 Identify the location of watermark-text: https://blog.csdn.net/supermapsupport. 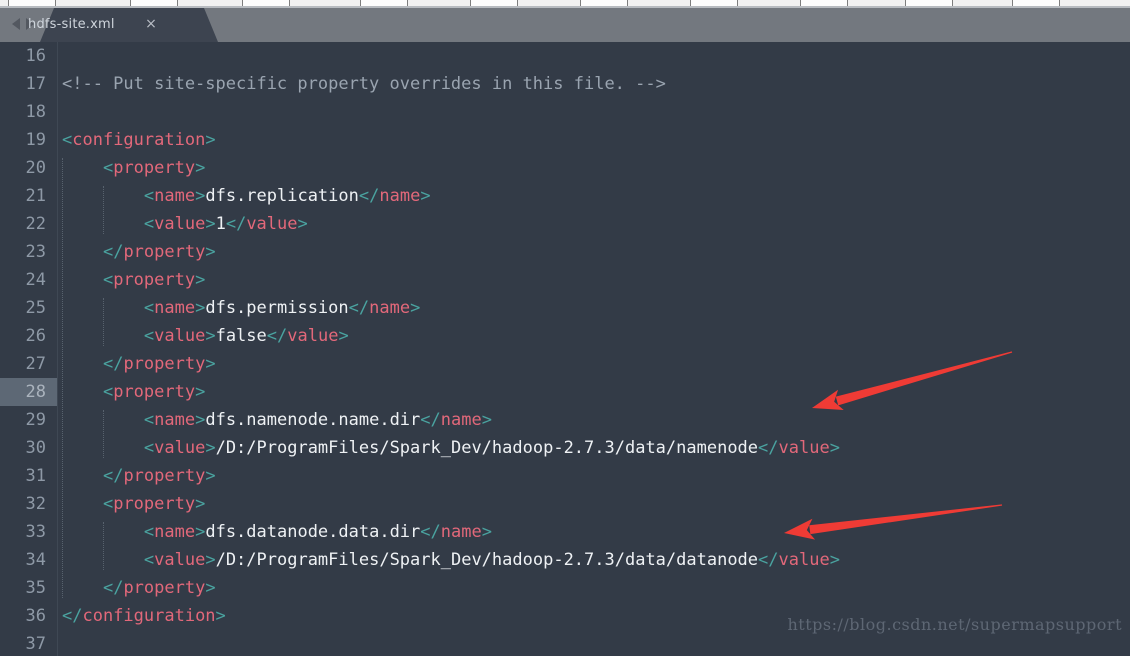
(954, 624).